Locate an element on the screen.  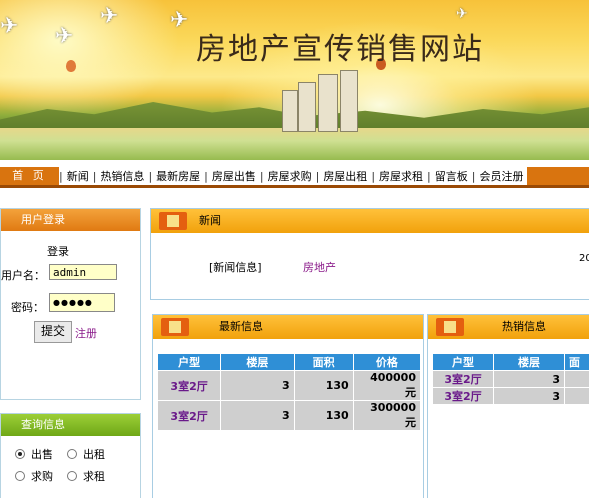
news-item-tag: [新闻信息] is located at coordinates (235, 267).